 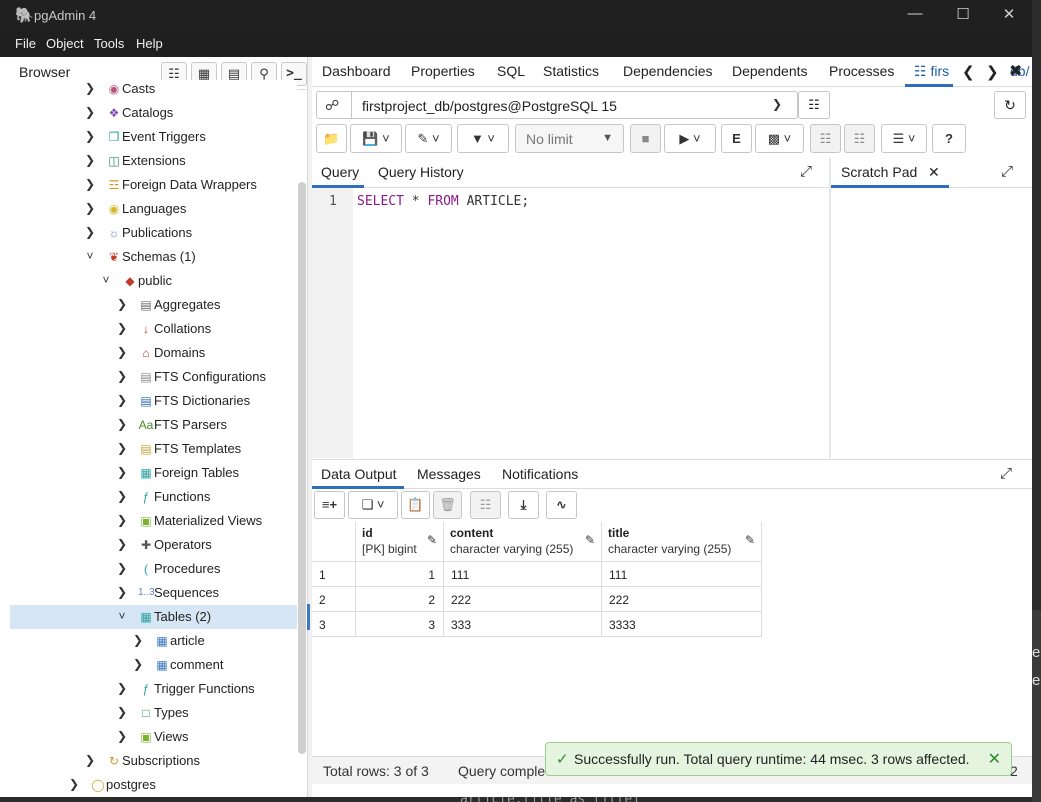 I want to click on tree-node: ❯ ◯ postgres, so click(x=153, y=785).